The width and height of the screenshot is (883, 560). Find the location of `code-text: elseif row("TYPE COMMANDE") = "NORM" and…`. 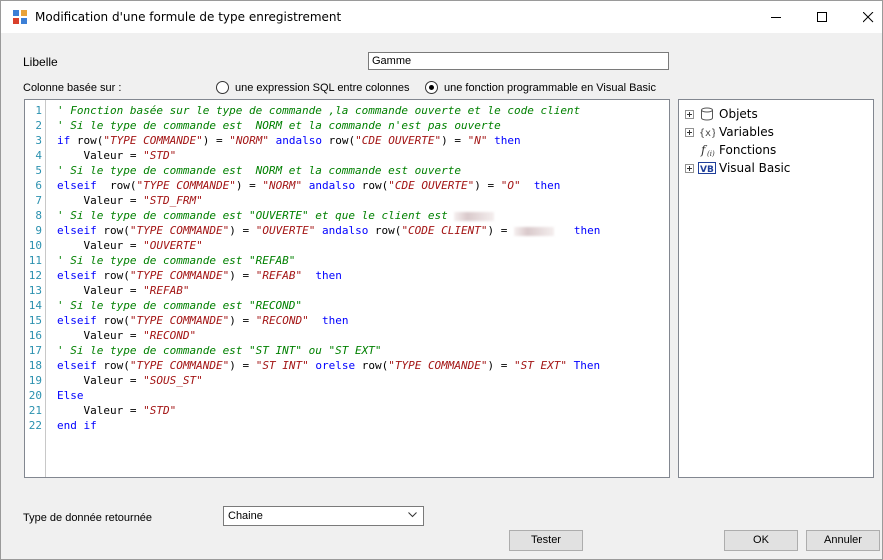

code-text: elseif row("TYPE COMMANDE") = "NORM" and… is located at coordinates (308, 186).